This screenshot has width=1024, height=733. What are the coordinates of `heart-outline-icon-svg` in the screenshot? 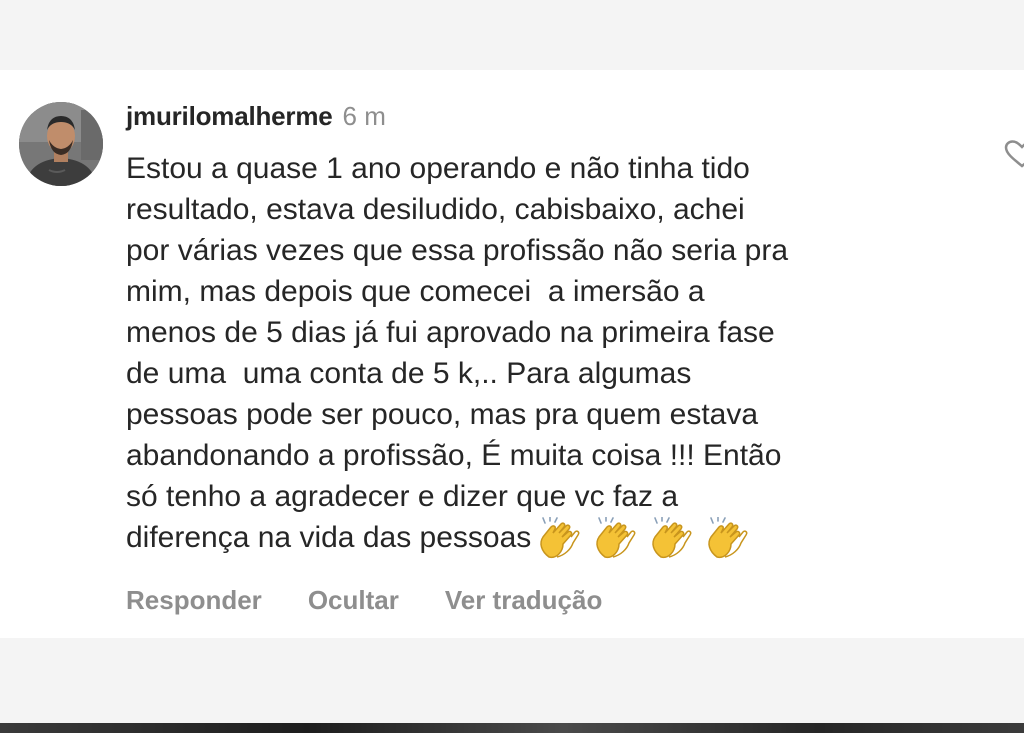 It's located at (1014, 154).